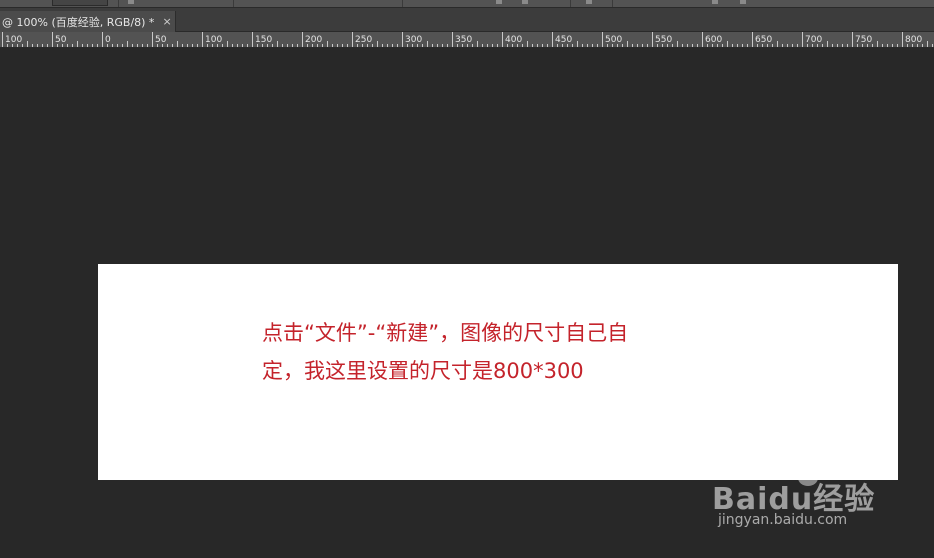 Image resolution: width=934 pixels, height=558 pixels. I want to click on ruler-label: 500, so click(613, 40).